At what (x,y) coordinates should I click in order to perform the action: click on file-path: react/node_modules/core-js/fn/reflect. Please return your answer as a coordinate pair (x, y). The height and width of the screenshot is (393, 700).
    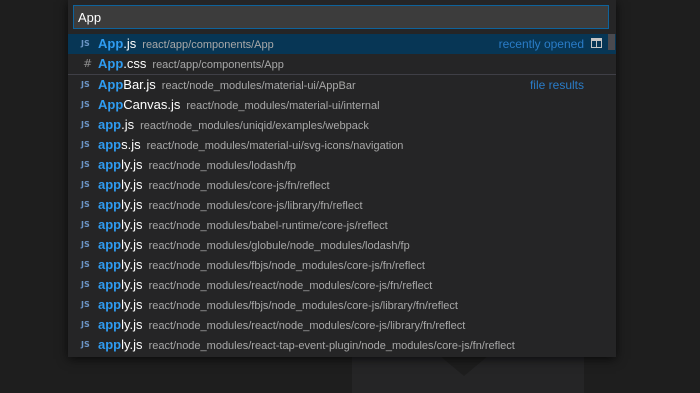
    Looking at the image, I should click on (239, 186).